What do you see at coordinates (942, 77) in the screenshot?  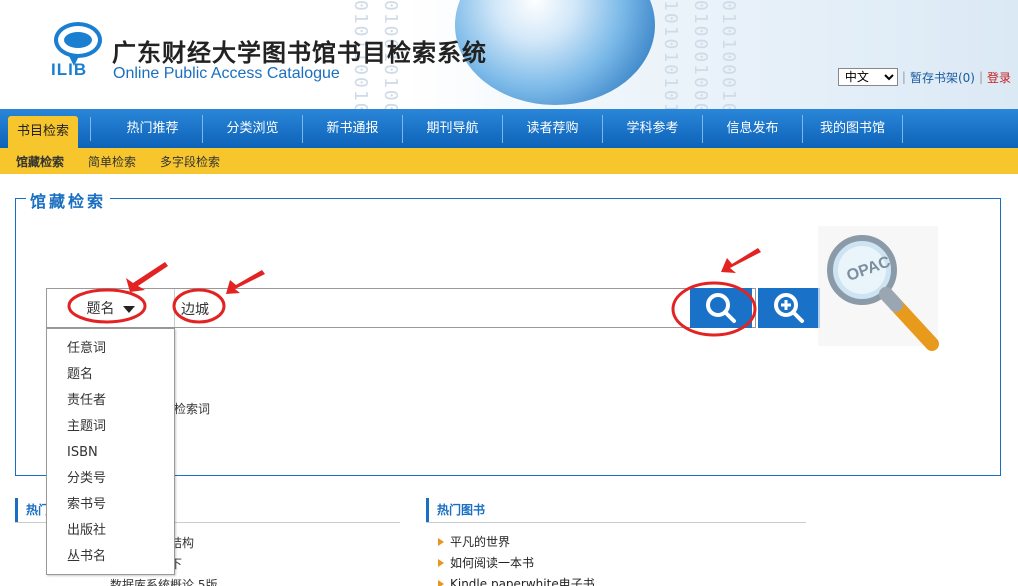 I see `shelf-link: 暂存书架(0)` at bounding box center [942, 77].